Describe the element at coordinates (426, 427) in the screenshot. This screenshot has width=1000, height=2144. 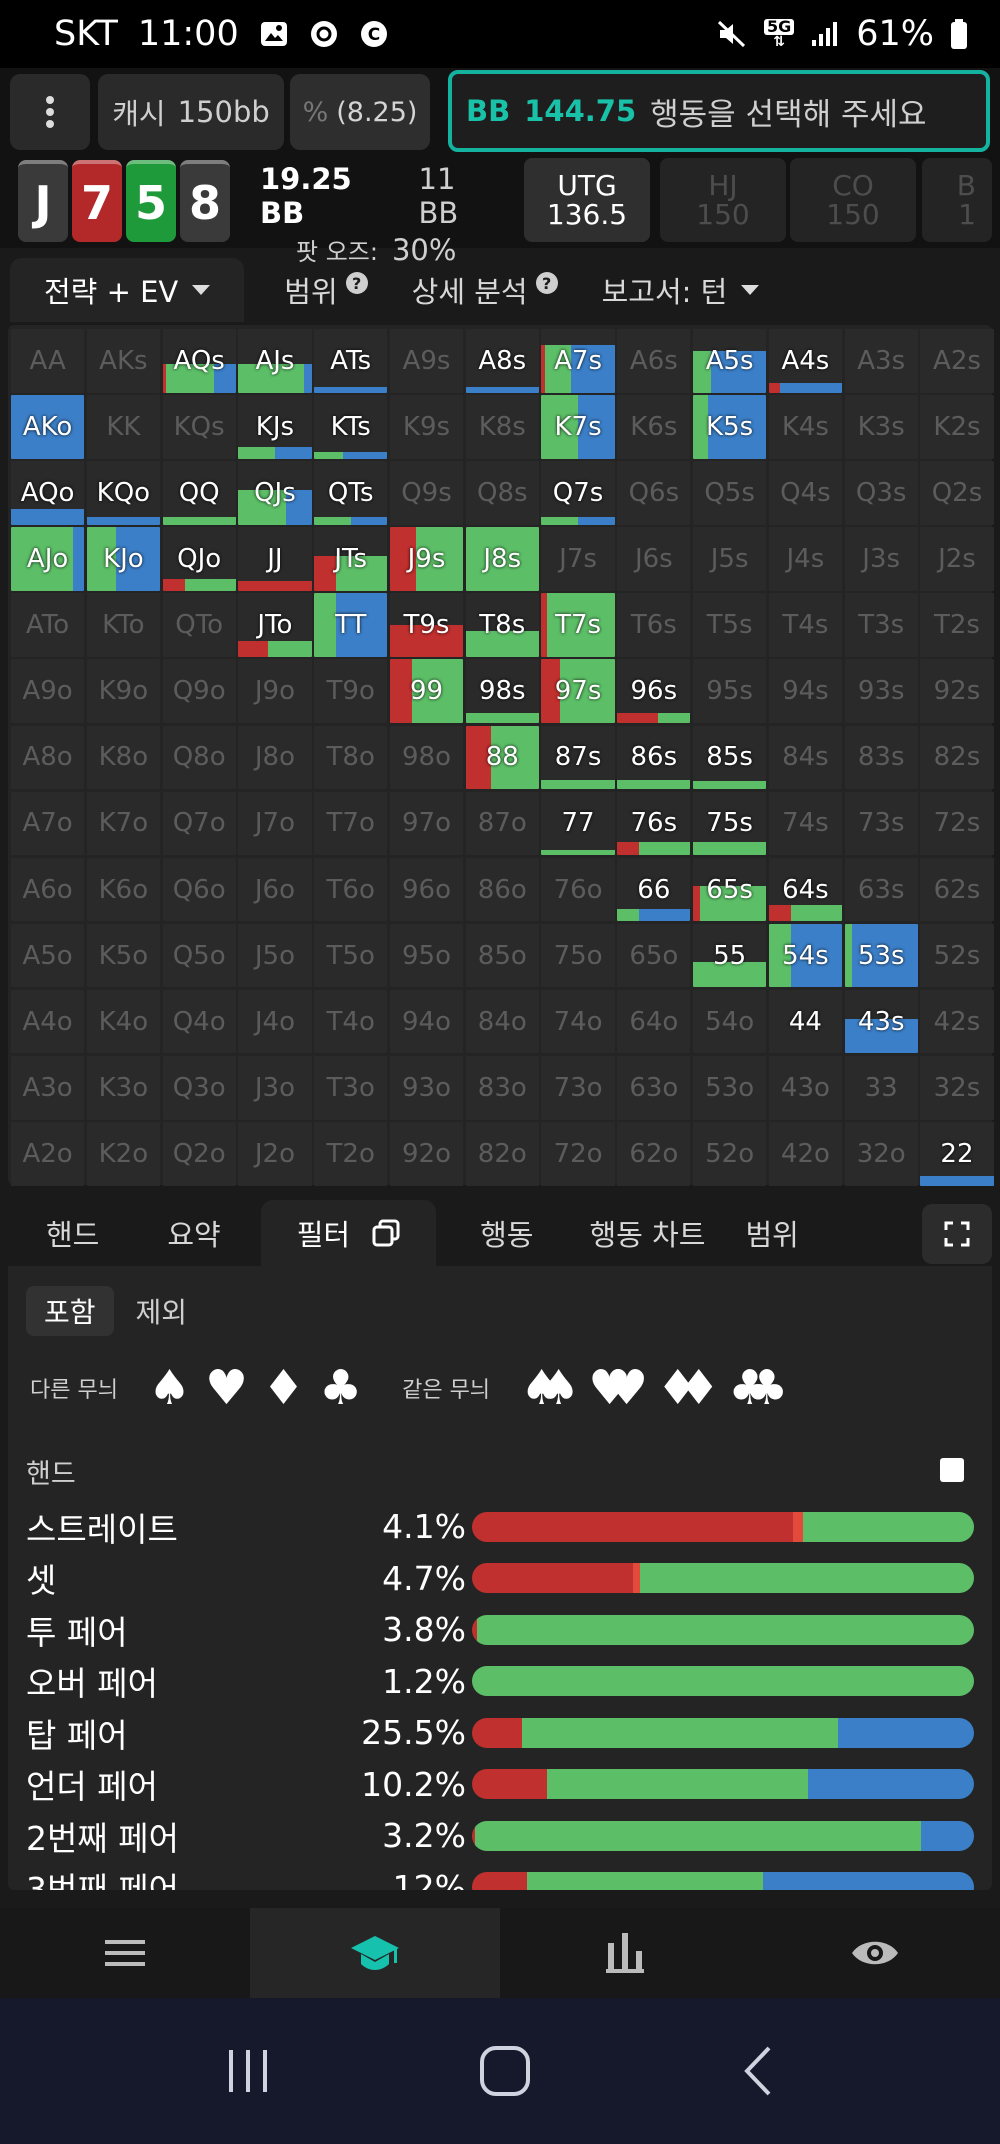
I see `hand-cell: K9s` at that location.